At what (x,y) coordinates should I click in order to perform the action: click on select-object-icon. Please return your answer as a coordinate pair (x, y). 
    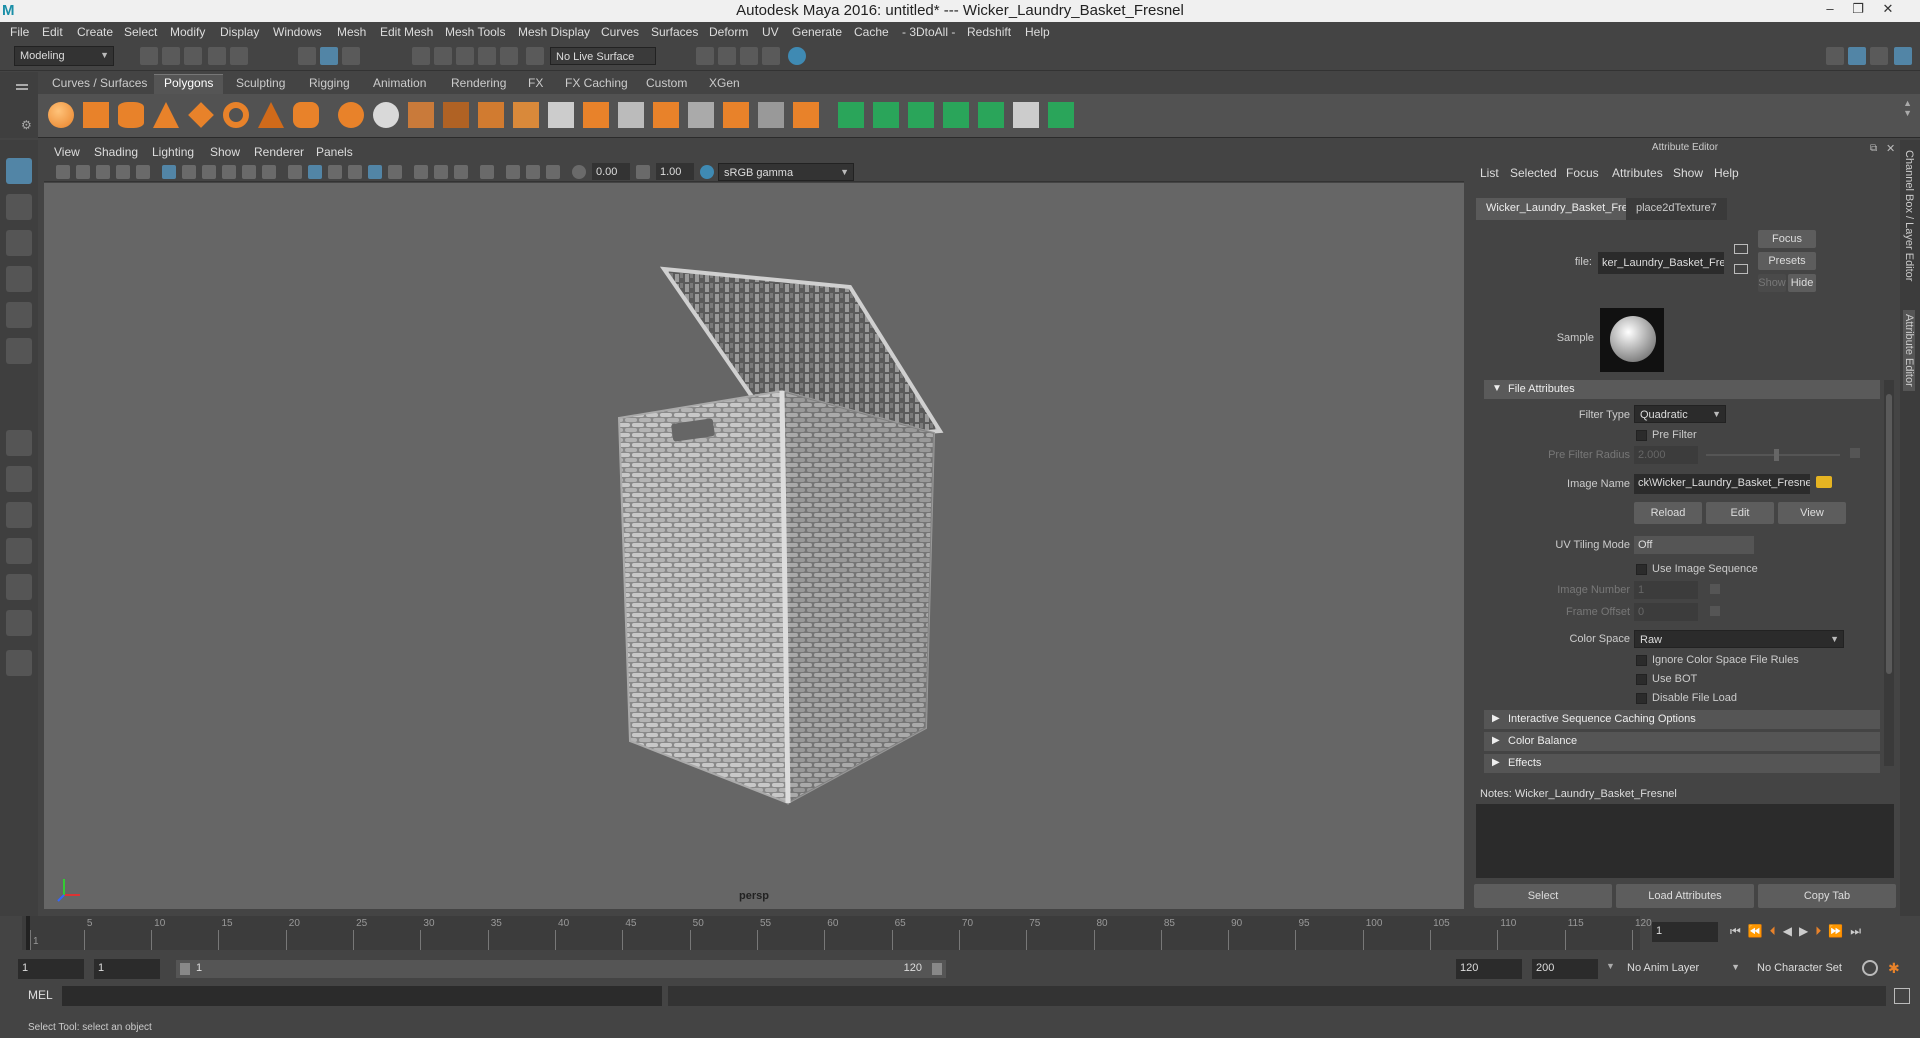
    Looking at the image, I should click on (329, 56).